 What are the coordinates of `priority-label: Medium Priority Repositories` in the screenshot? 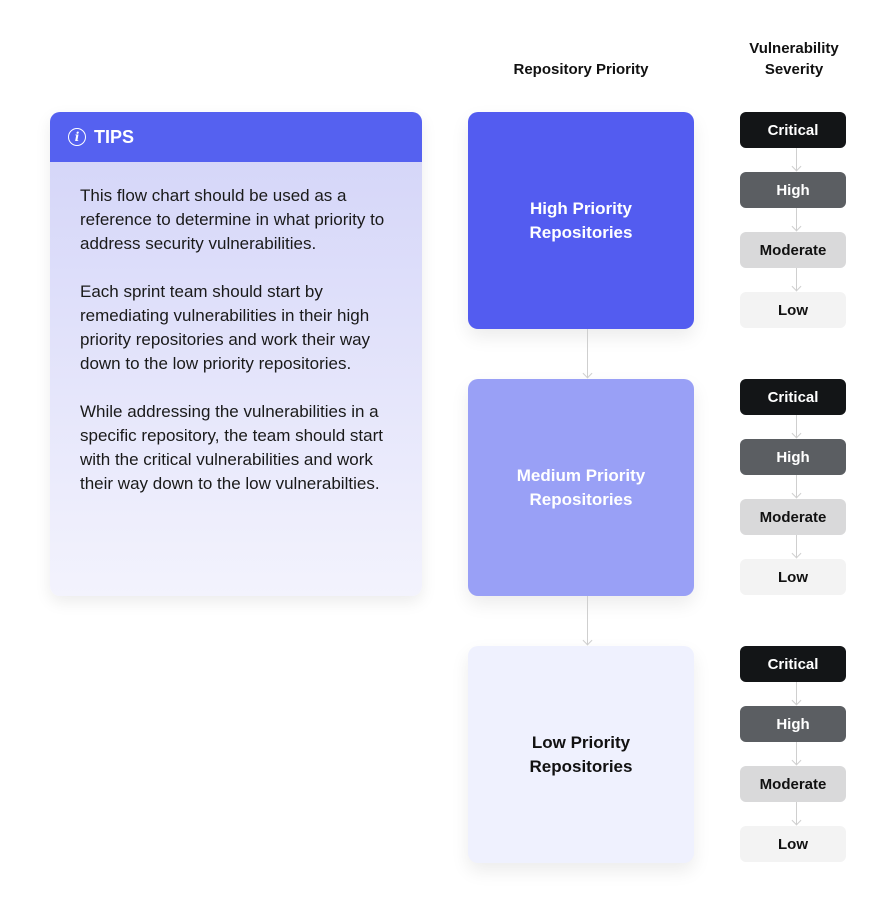 It's located at (581, 487).